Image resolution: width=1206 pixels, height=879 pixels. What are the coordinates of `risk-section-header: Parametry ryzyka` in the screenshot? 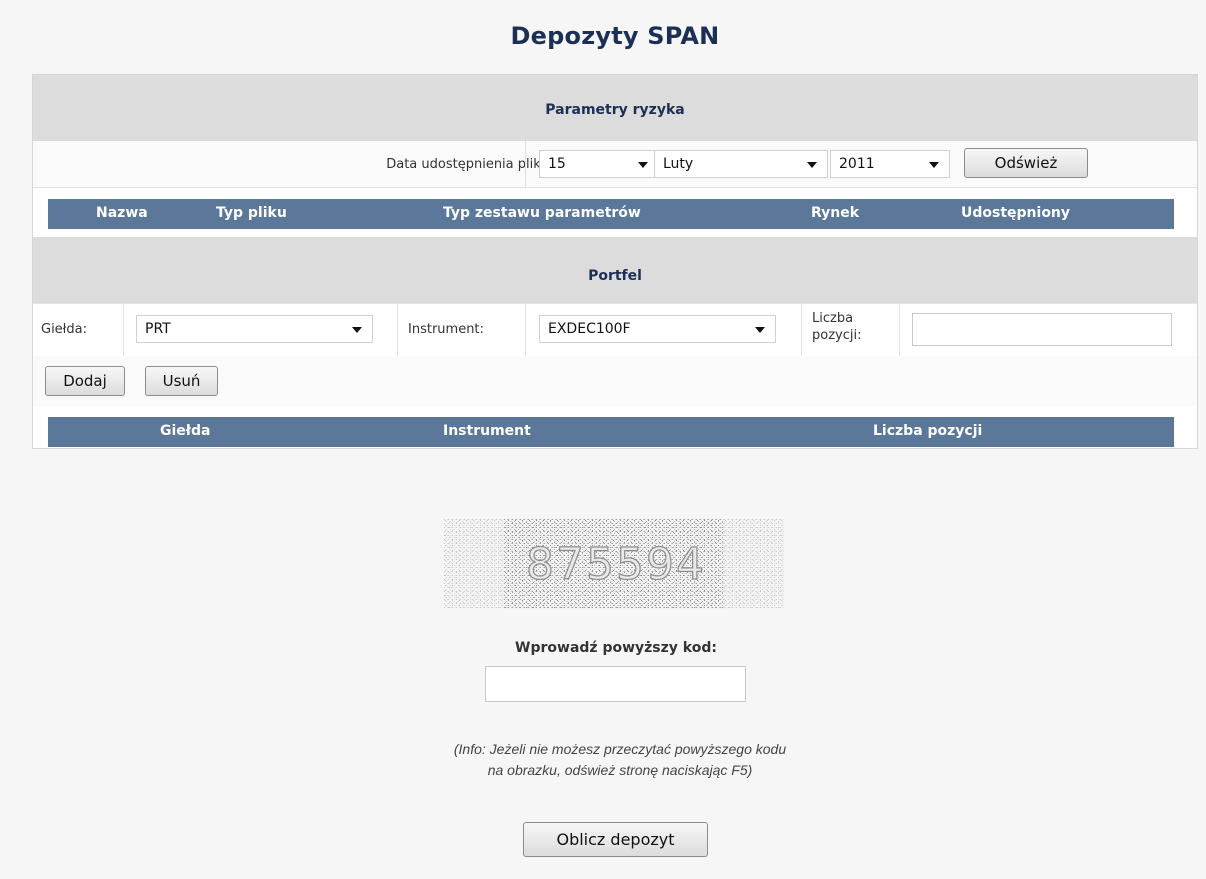 It's located at (615, 108).